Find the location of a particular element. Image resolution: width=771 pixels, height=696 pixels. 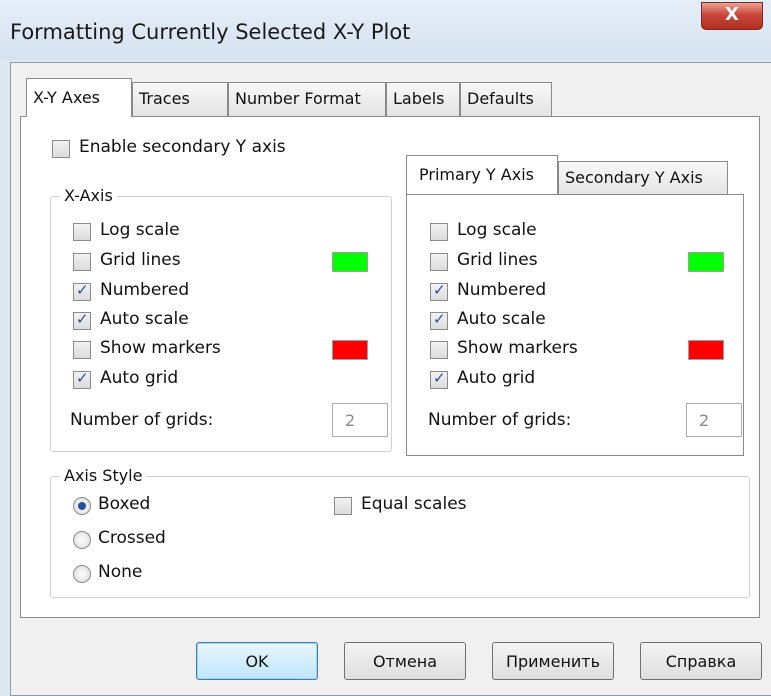

crossed-label: Crossed is located at coordinates (132, 538).